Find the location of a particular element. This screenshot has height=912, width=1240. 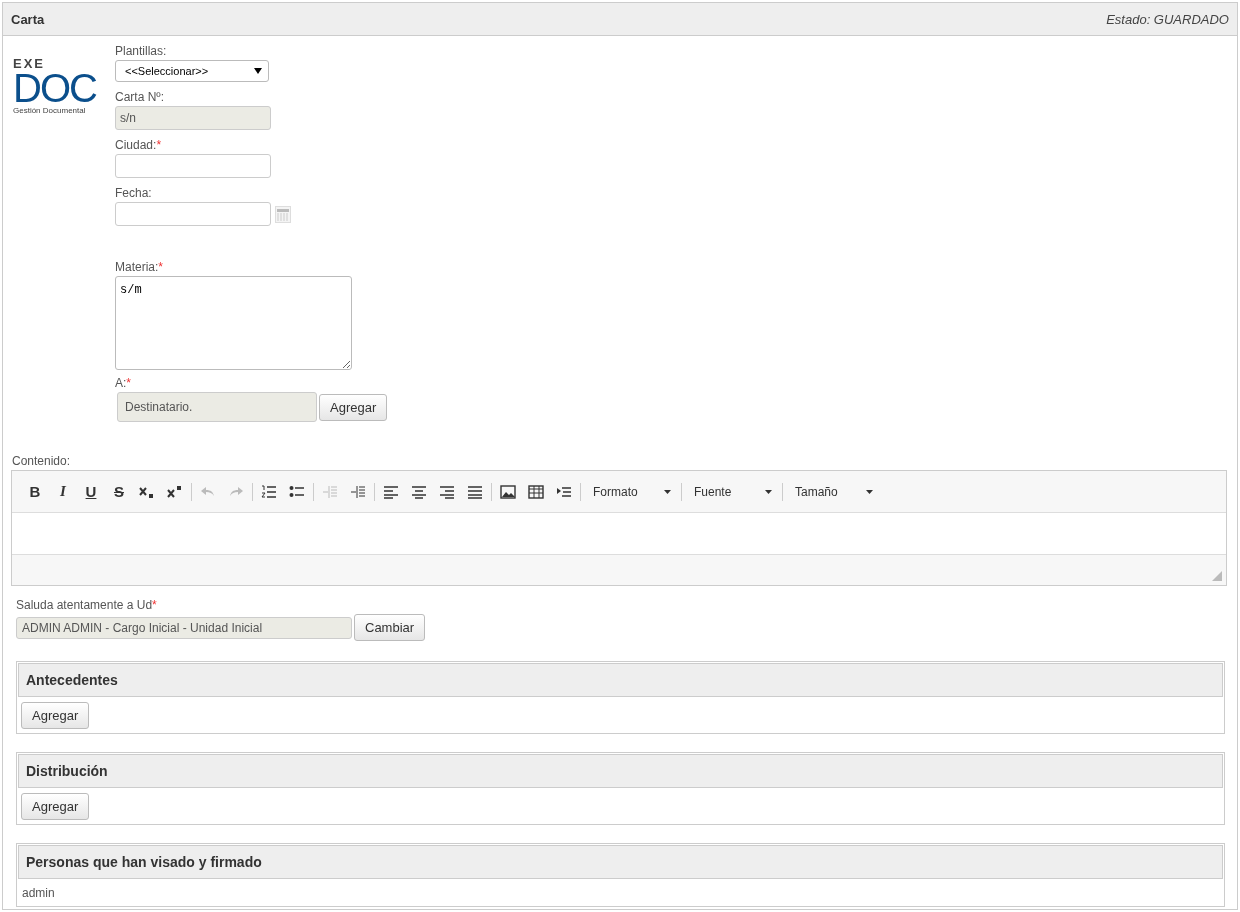

signer-field: ADMIN ADMIN - Cargo Inicial - Unidad Inicial is located at coordinates (184, 627).